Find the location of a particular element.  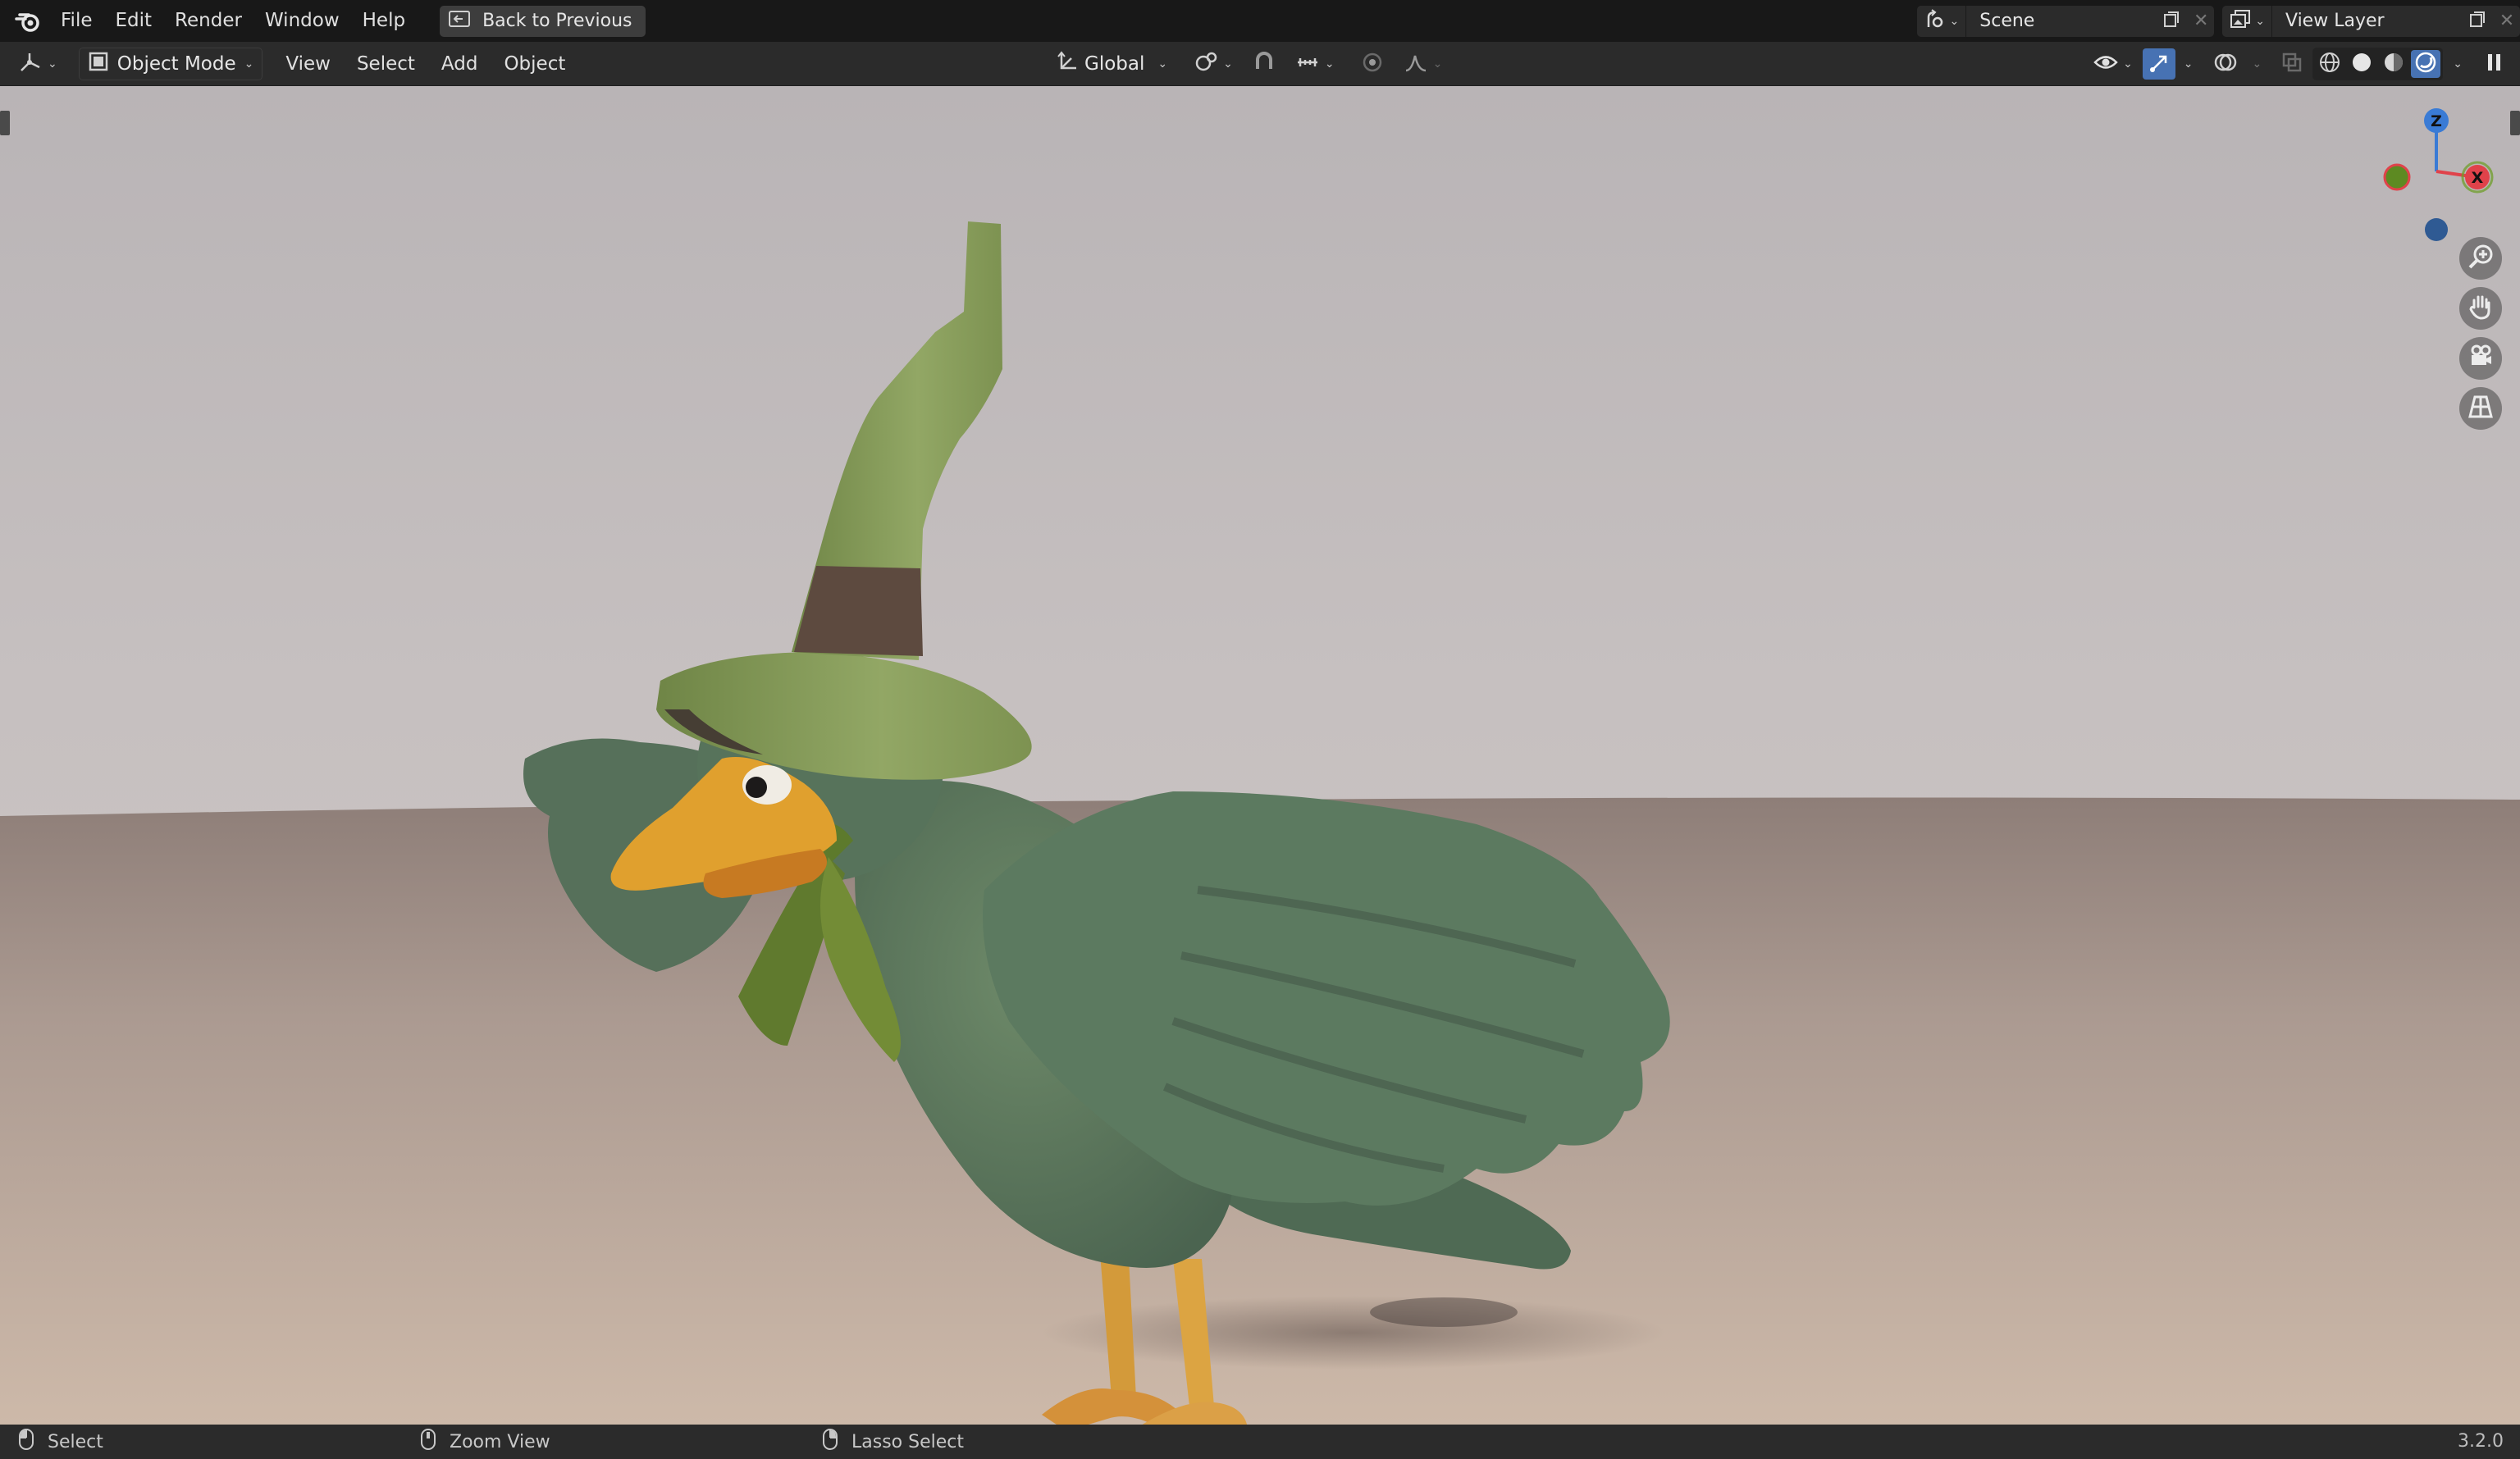

xray-toggle is located at coordinates (2292, 64).